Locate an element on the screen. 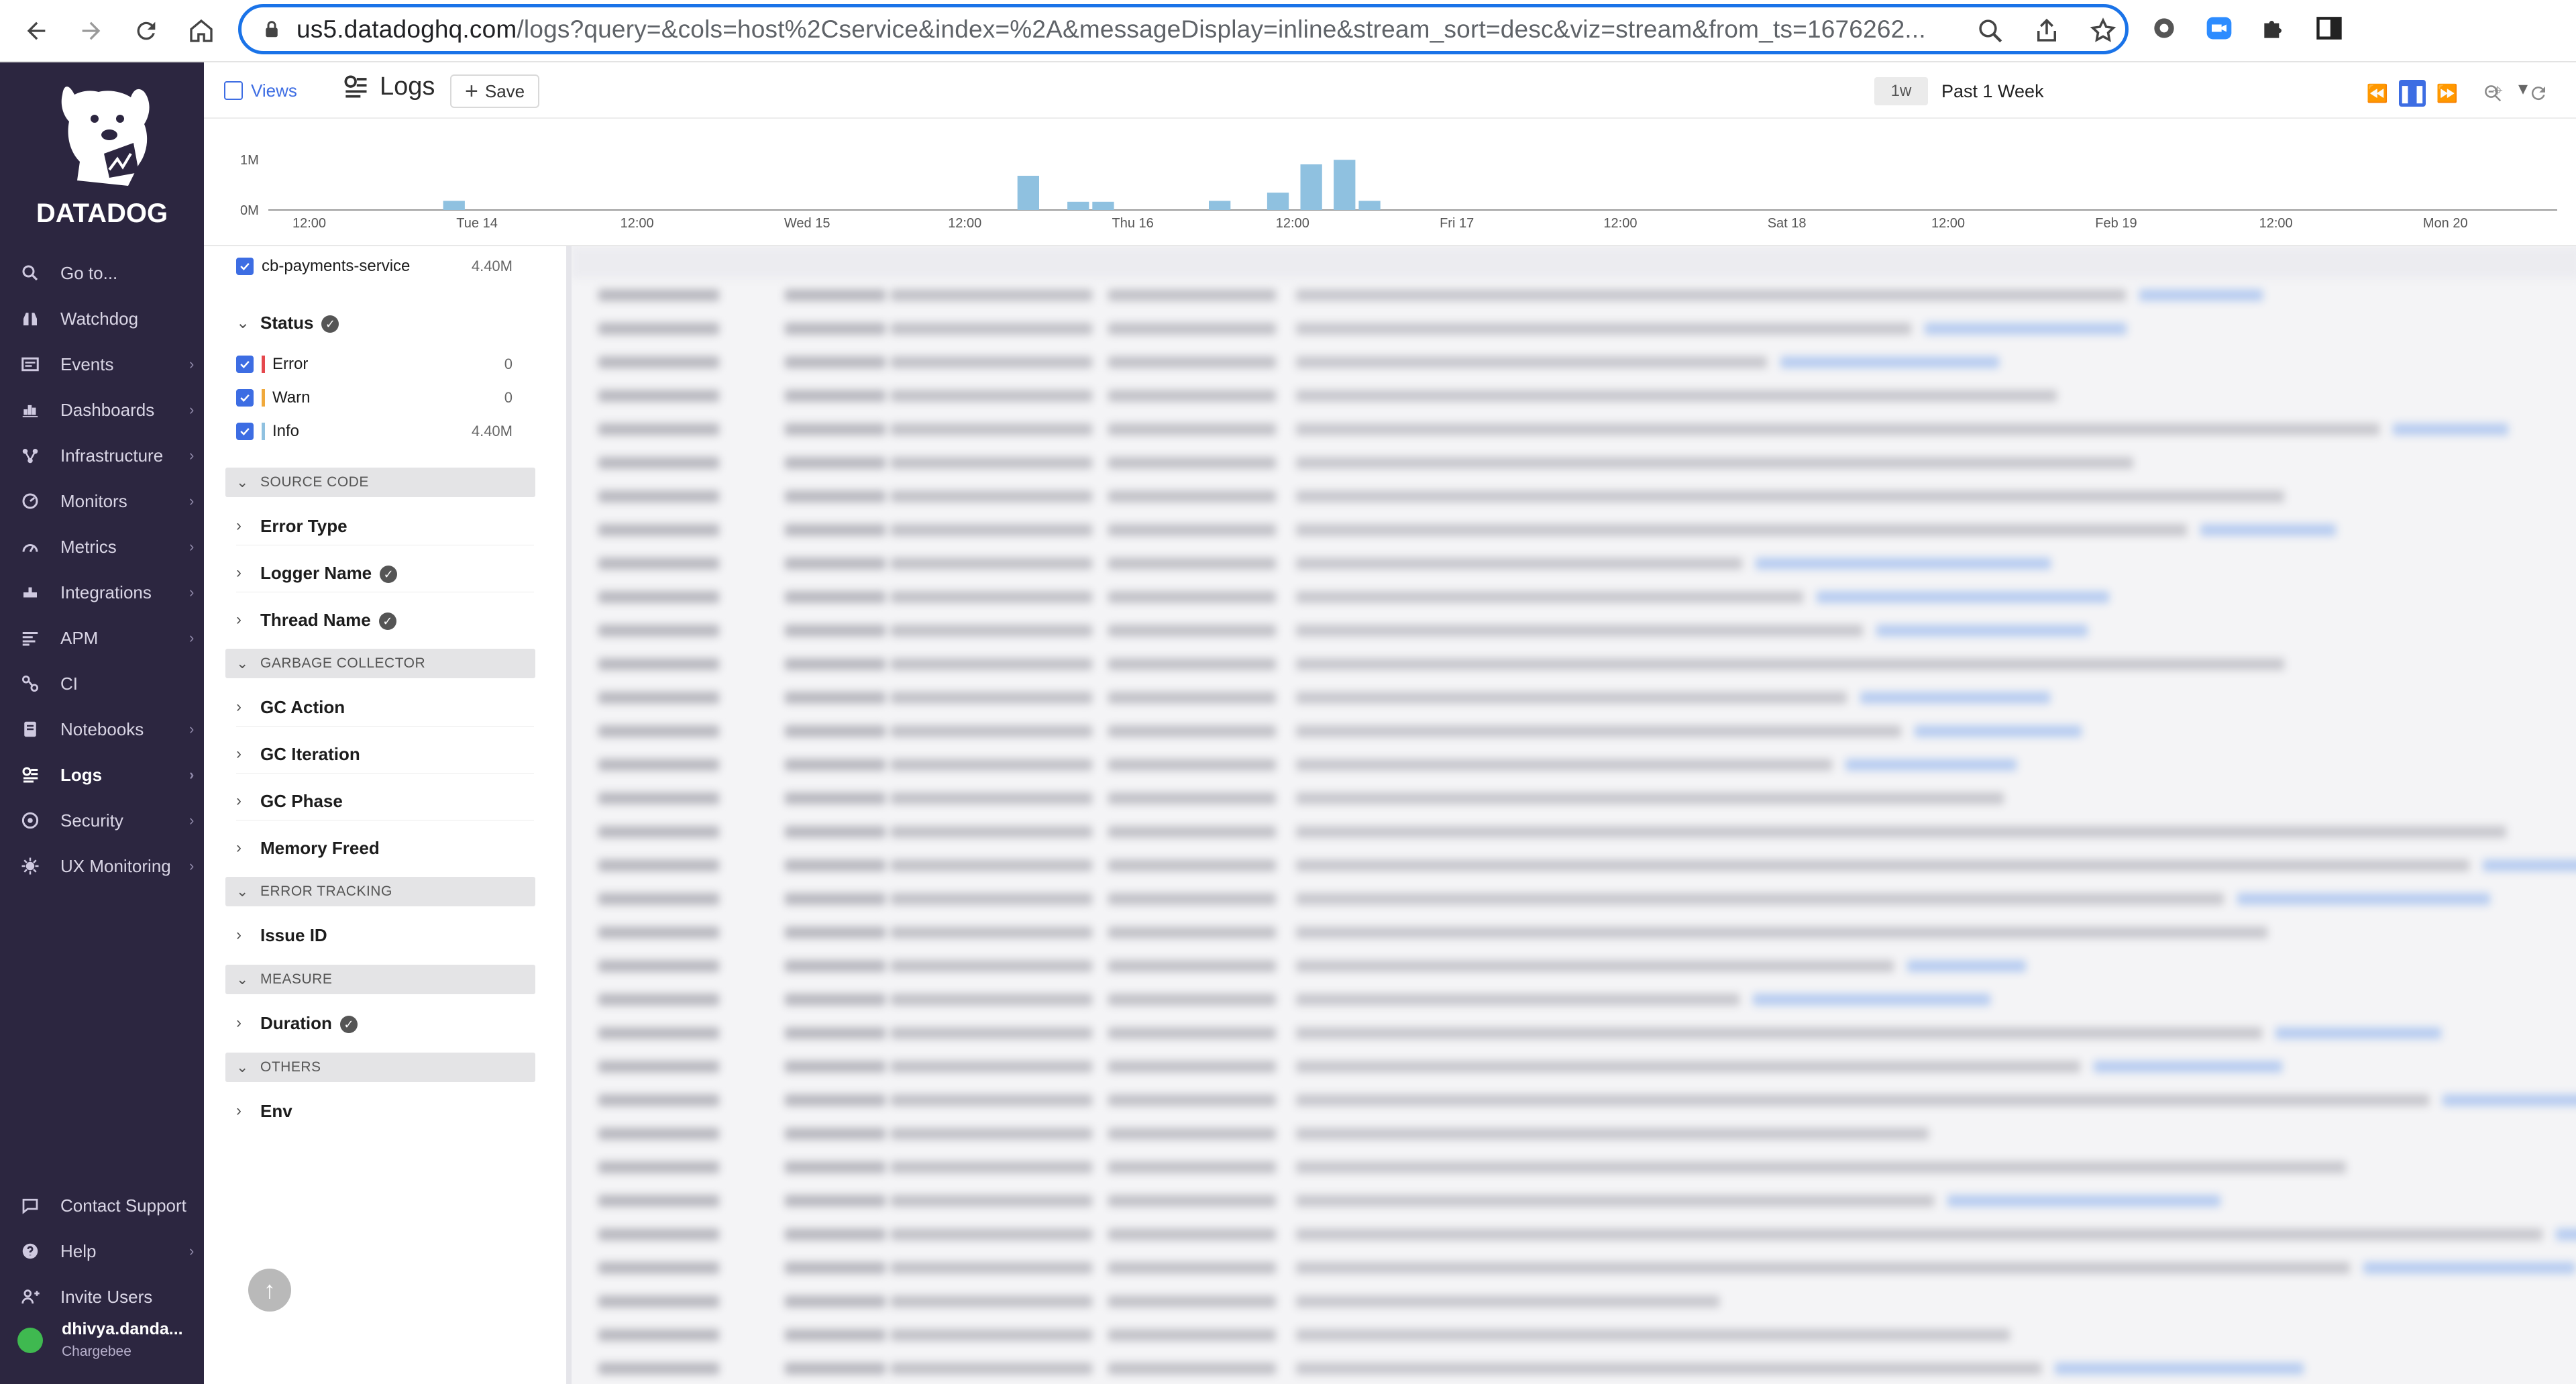  sidebar-item-metrics: Metrics › is located at coordinates (102, 546).